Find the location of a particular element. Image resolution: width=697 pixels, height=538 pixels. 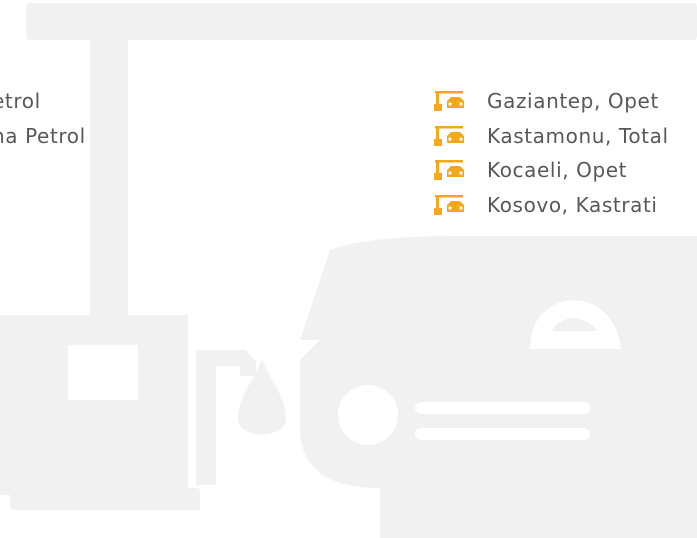

station-list-left: etrol na Petrol is located at coordinates (43, 118).